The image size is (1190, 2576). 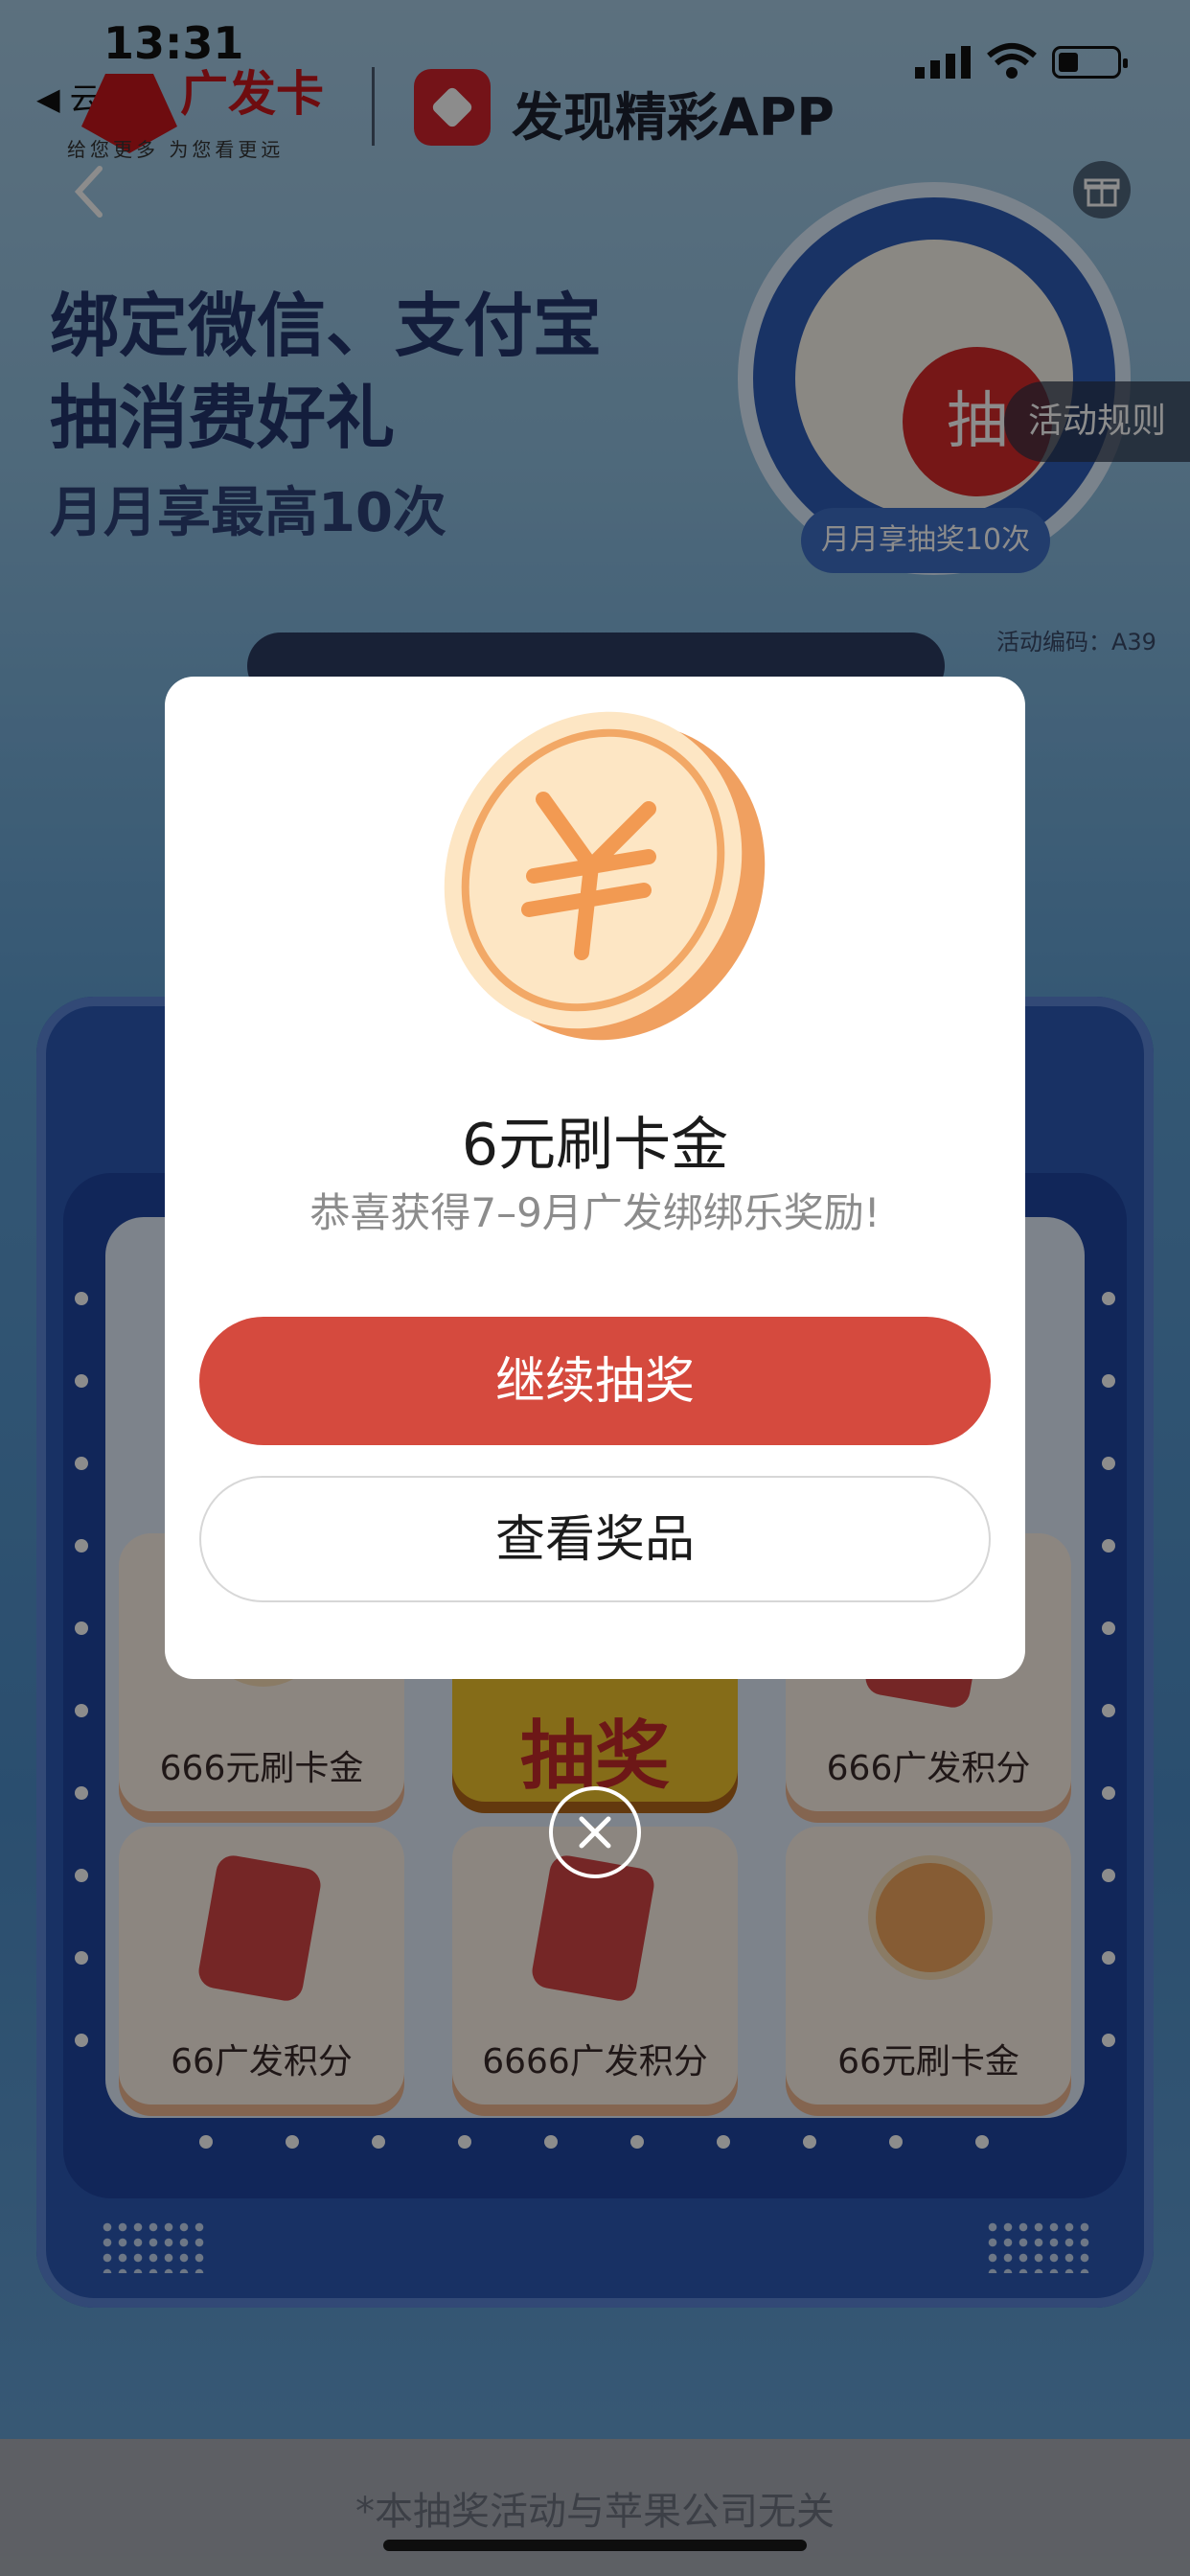 I want to click on view-prizes-button: 查看奖品, so click(x=595, y=1539).